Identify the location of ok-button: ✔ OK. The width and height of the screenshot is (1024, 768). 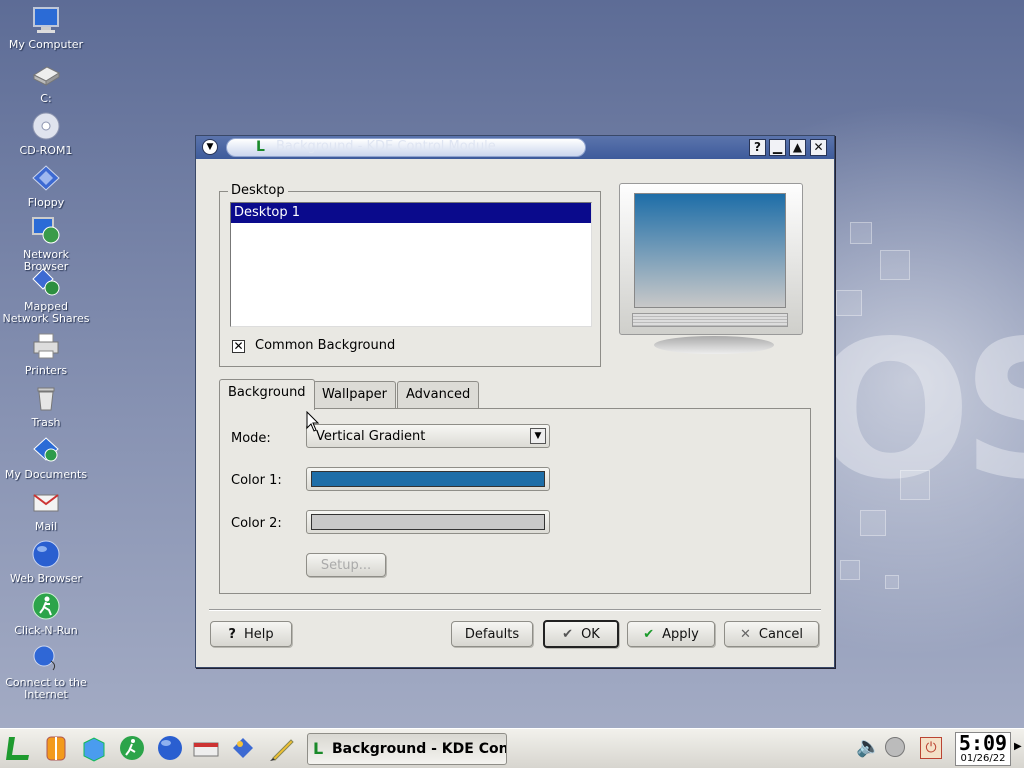
(581, 634).